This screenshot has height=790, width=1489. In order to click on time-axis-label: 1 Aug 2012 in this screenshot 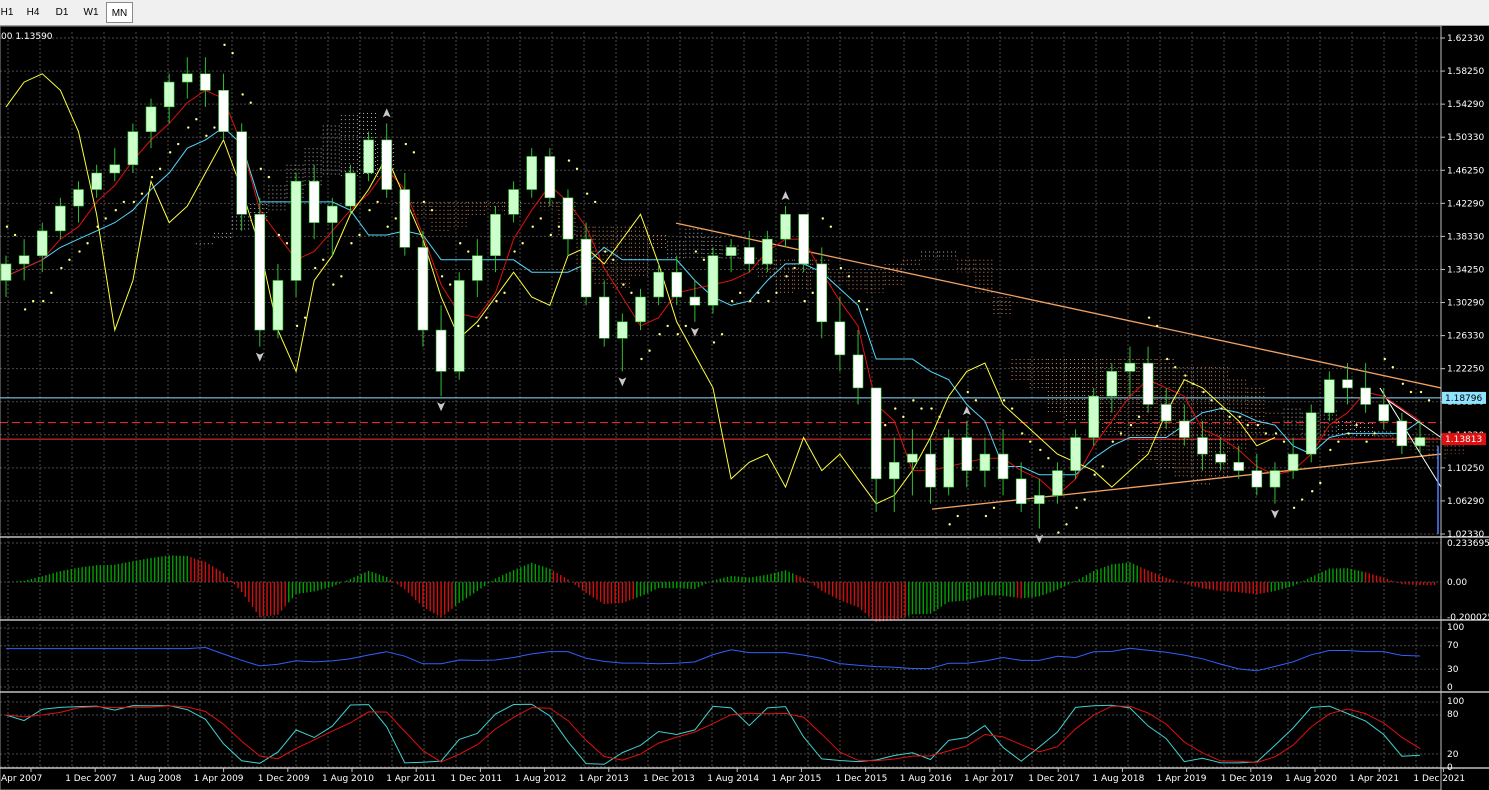, I will do `click(541, 779)`.